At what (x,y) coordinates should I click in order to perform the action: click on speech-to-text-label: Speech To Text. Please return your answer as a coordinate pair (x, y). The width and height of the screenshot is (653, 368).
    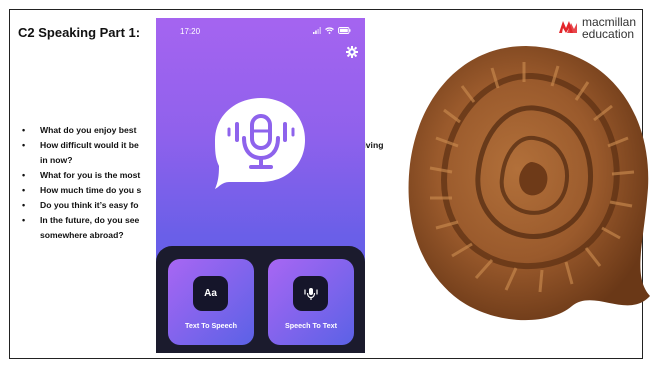
    Looking at the image, I should click on (311, 325).